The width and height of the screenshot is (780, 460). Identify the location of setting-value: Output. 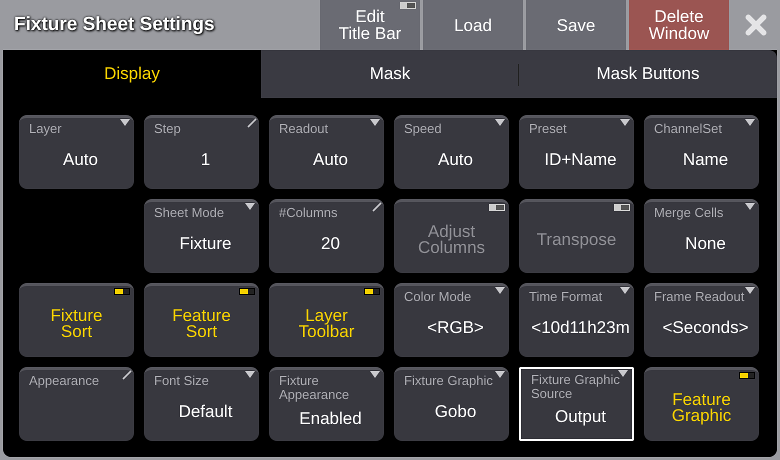
(581, 417).